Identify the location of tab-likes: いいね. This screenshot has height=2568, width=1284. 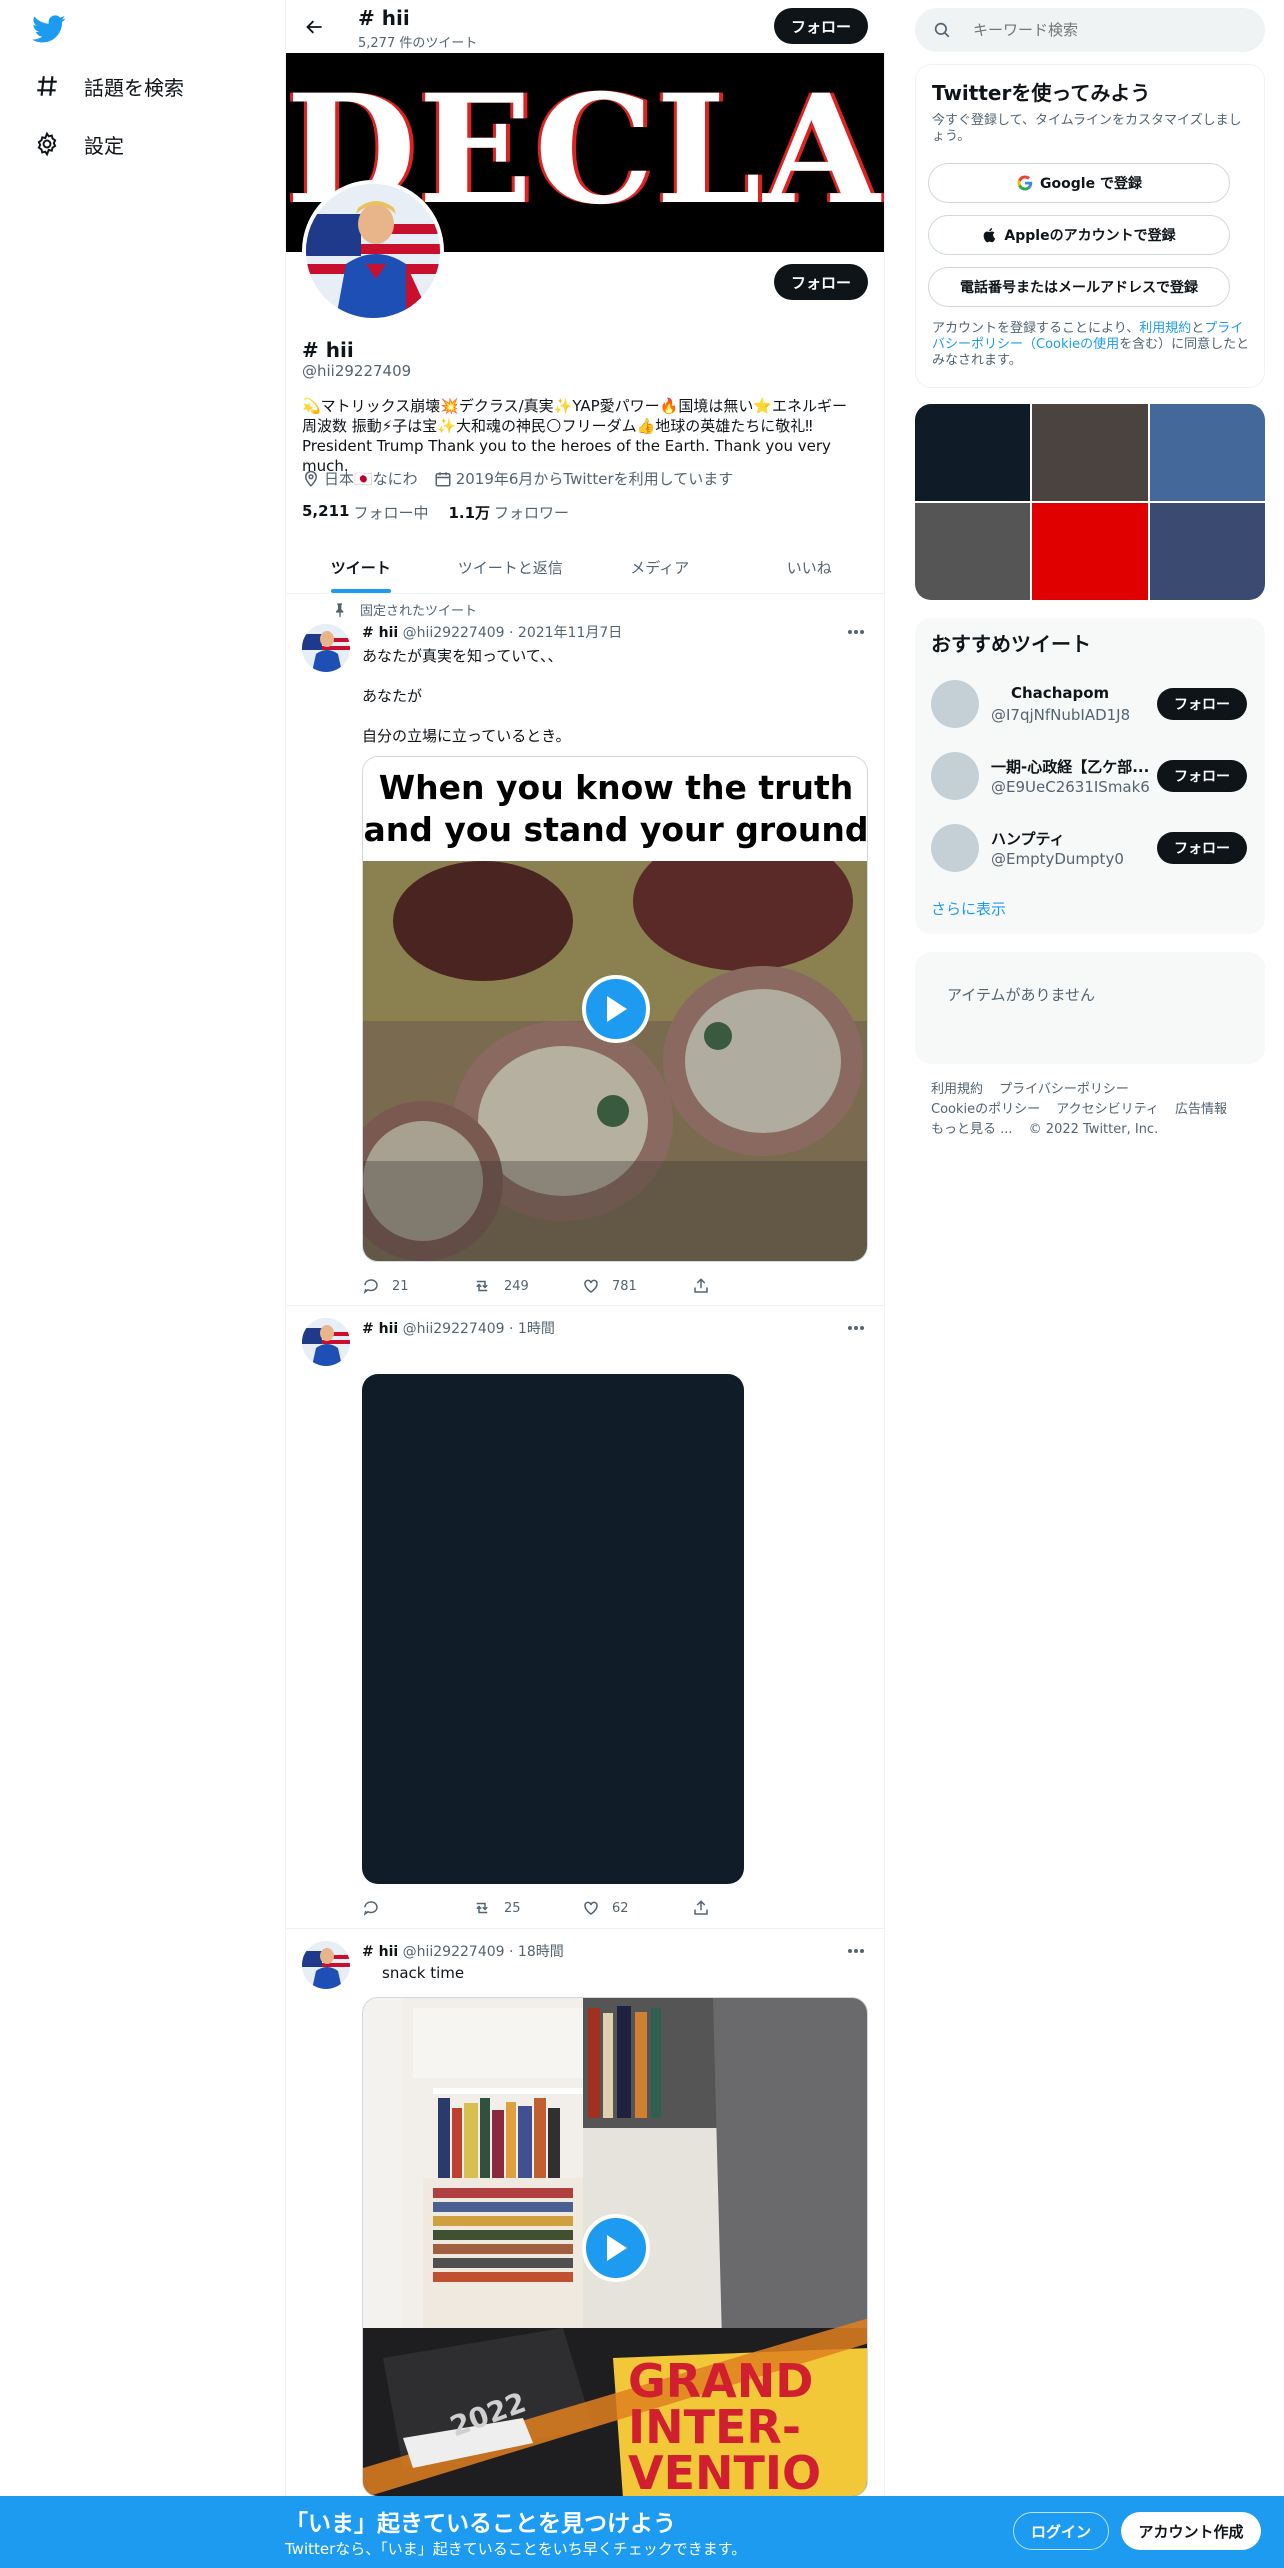
(810, 567).